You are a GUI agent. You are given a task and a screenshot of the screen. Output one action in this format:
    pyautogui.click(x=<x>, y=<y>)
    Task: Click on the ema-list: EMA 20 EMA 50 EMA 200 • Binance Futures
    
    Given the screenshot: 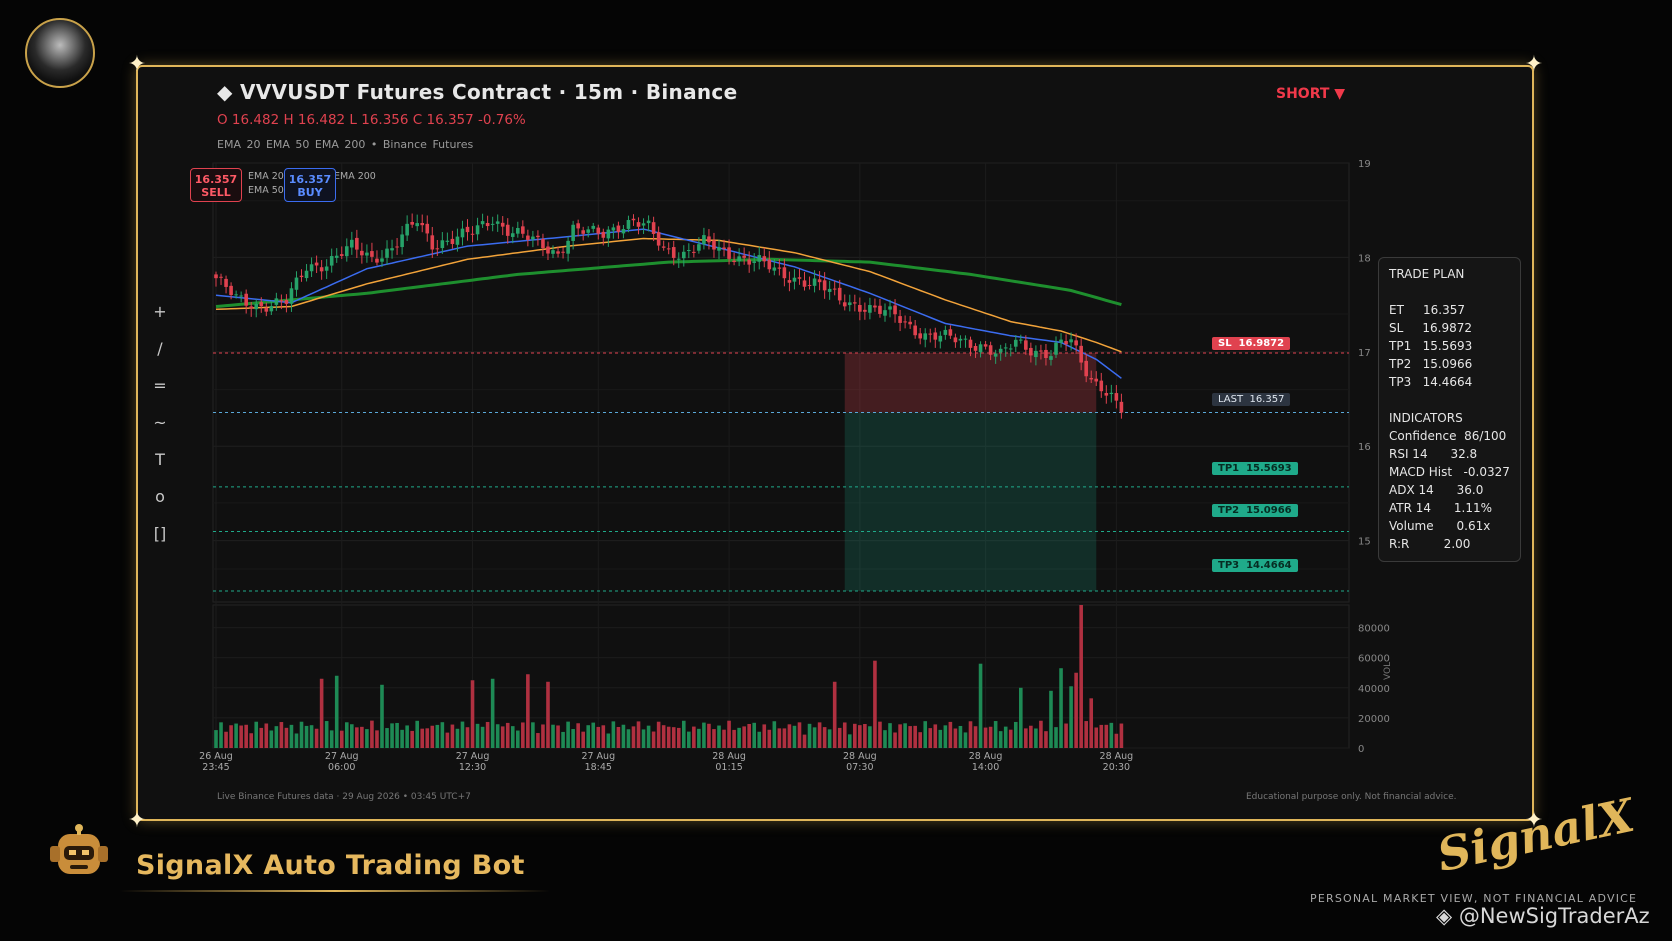 What is the action you would take?
    pyautogui.click(x=345, y=144)
    